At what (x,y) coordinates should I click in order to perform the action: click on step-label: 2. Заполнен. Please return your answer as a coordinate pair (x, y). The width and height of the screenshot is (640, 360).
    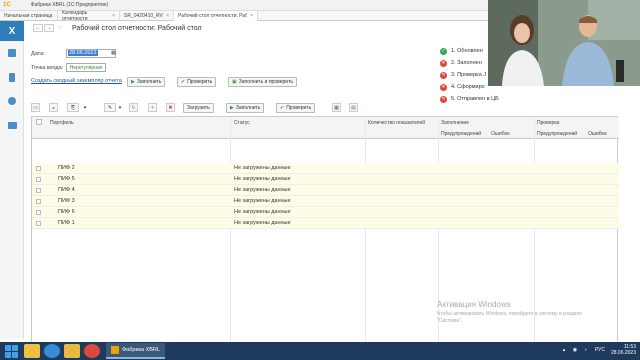
    Looking at the image, I should click on (466, 63).